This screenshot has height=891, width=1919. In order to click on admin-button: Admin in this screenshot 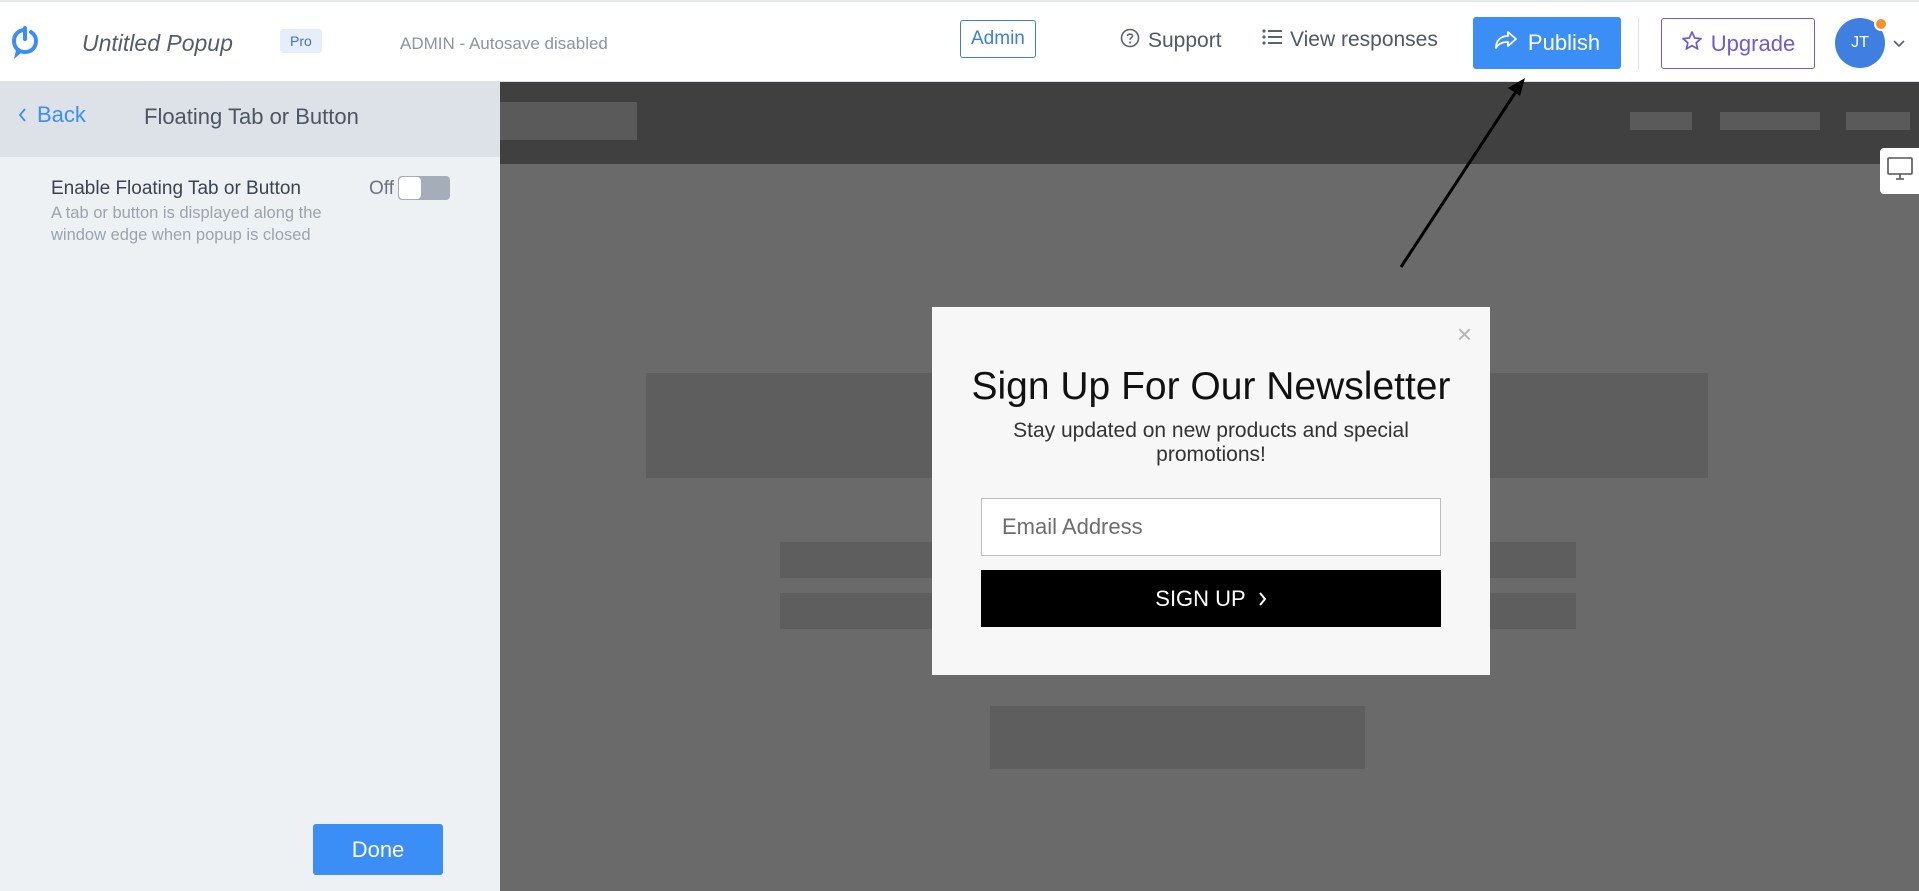, I will do `click(998, 39)`.